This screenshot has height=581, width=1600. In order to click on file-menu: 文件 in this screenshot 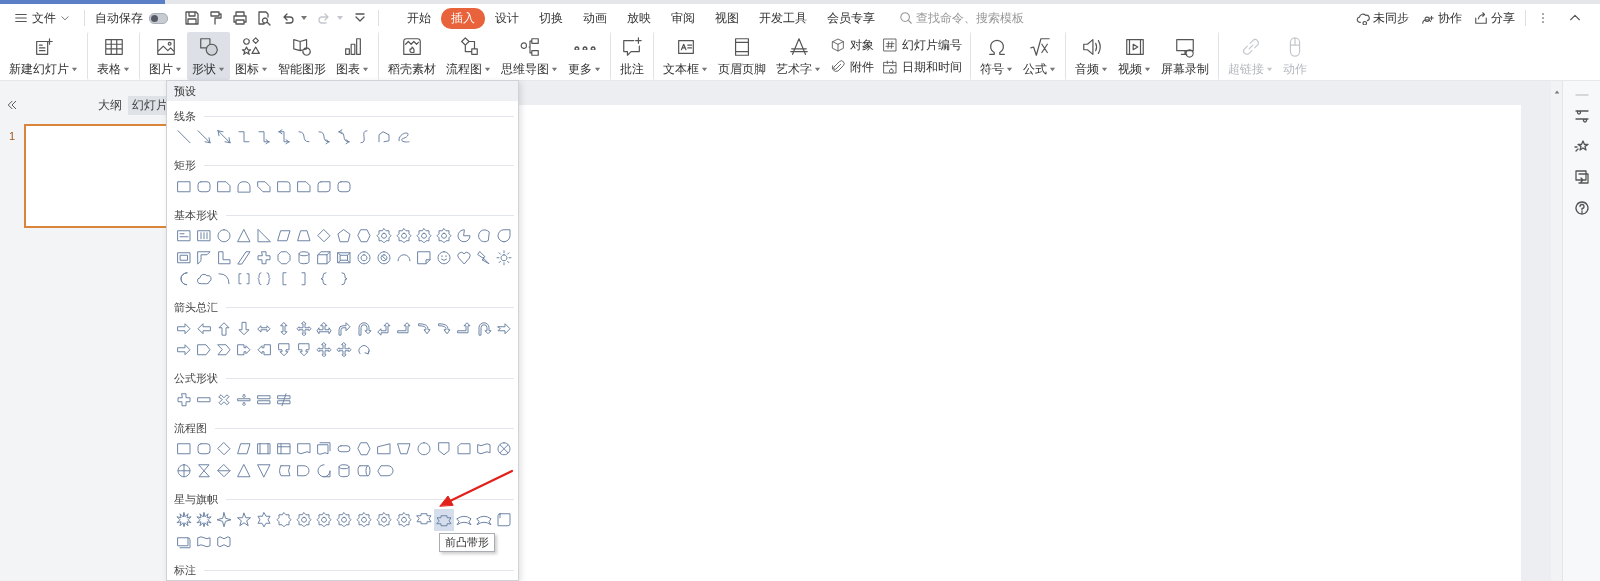, I will do `click(42, 18)`.